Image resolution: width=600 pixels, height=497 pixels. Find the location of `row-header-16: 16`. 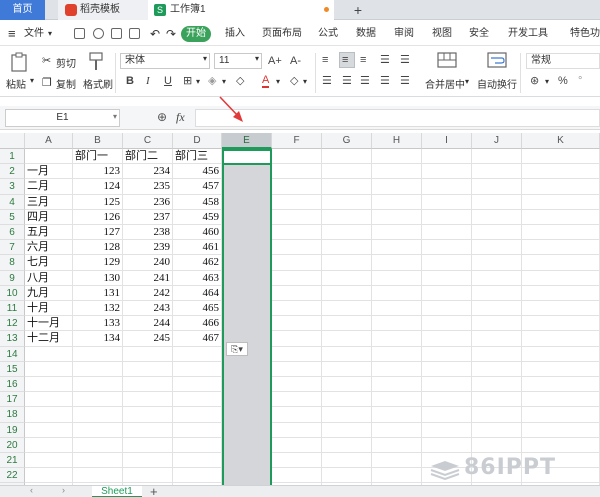

row-header-16: 16 is located at coordinates (12, 385).